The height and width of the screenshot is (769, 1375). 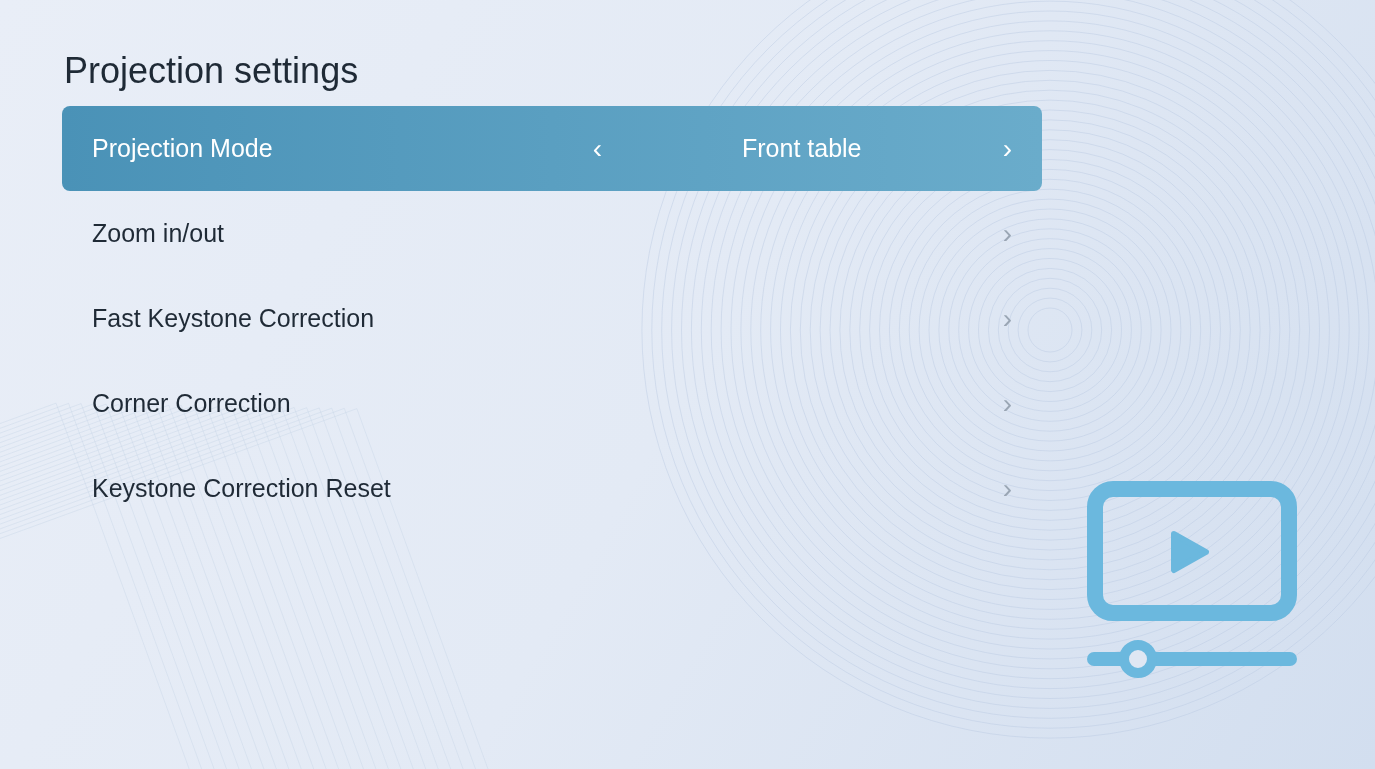 I want to click on row-value: Front table, so click(x=802, y=148).